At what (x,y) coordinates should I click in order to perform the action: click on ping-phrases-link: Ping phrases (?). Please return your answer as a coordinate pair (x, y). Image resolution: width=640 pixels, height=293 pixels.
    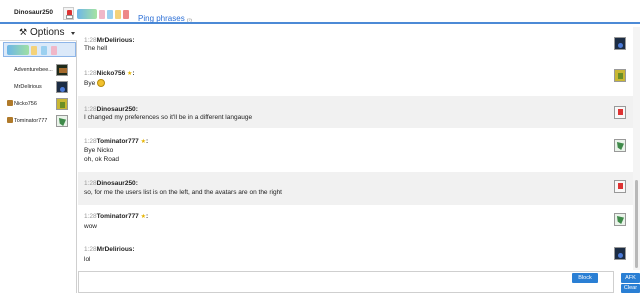
    Looking at the image, I should click on (165, 18).